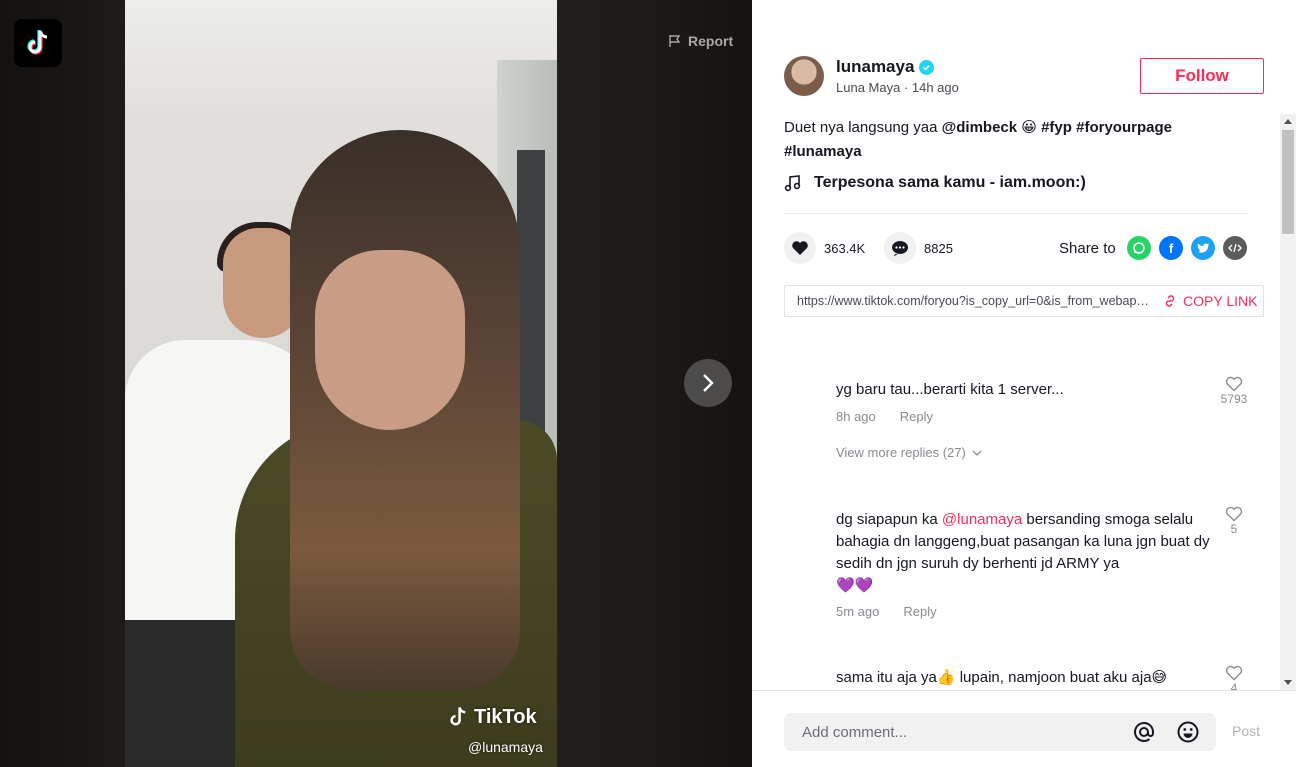 This screenshot has height=767, width=1296. I want to click on view-more-replies-button: View more replies (27), so click(909, 452).